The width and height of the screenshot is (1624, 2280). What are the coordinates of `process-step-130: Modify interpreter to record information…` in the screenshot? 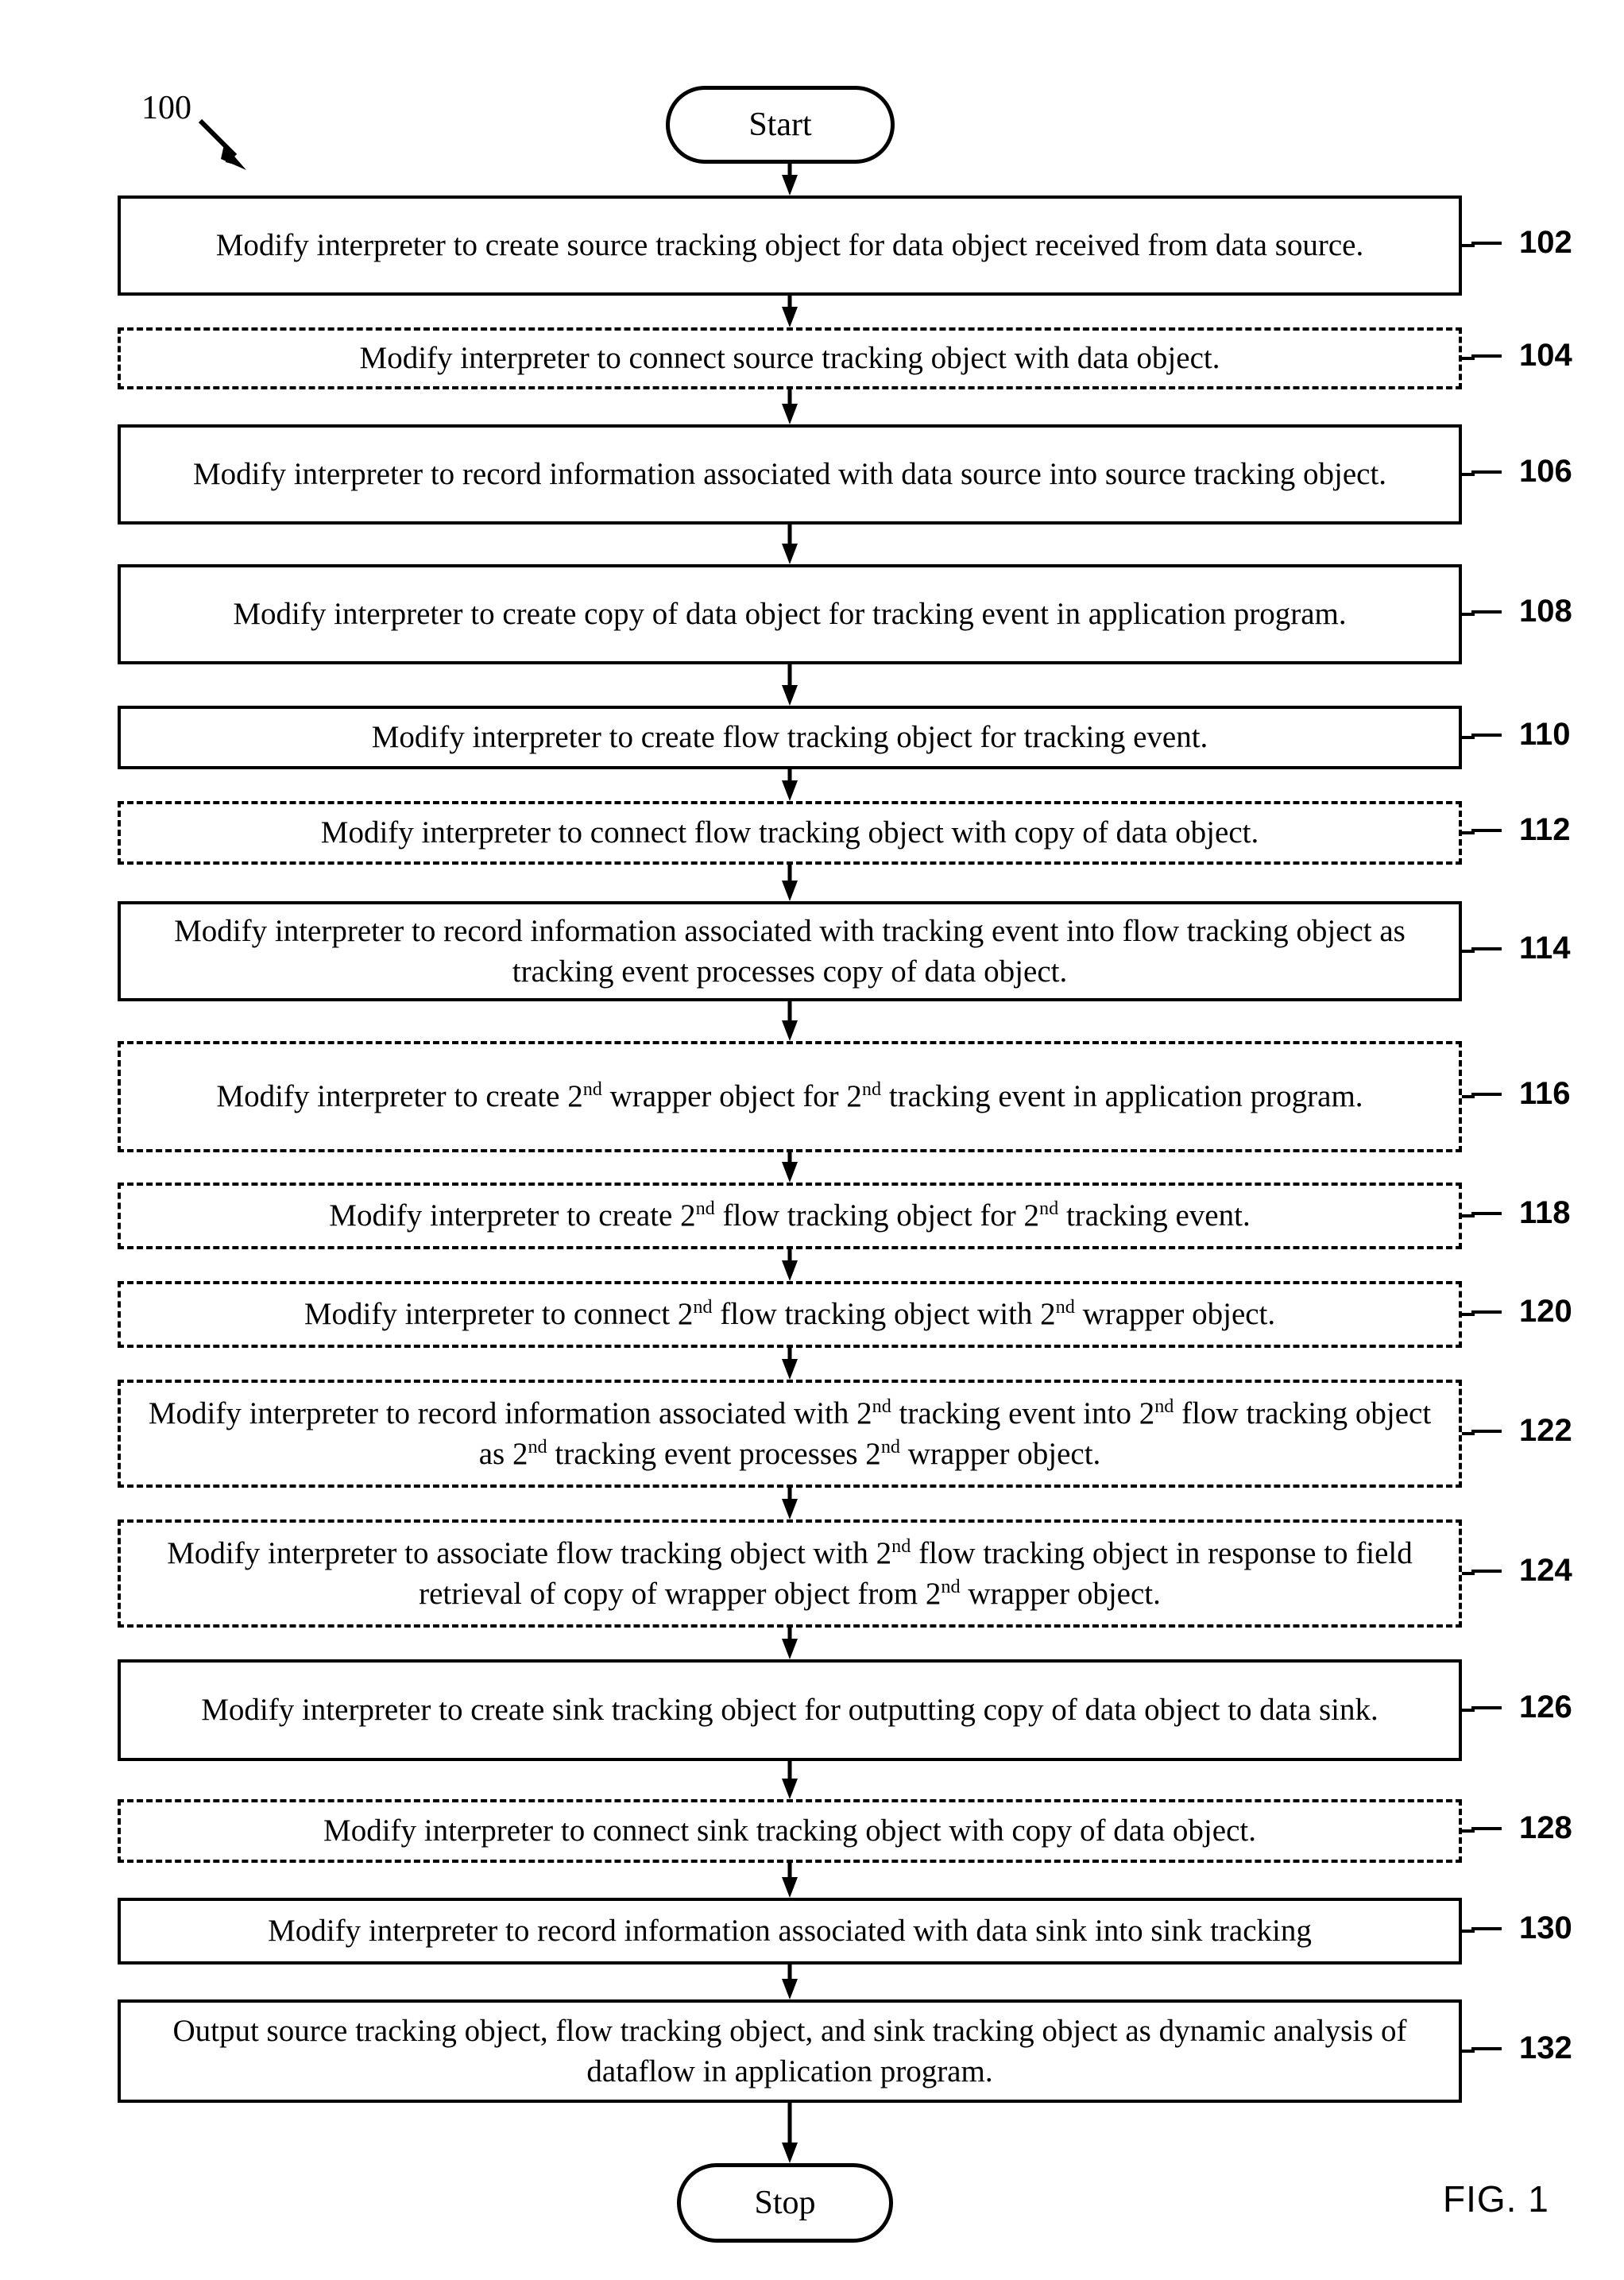 It's located at (790, 1931).